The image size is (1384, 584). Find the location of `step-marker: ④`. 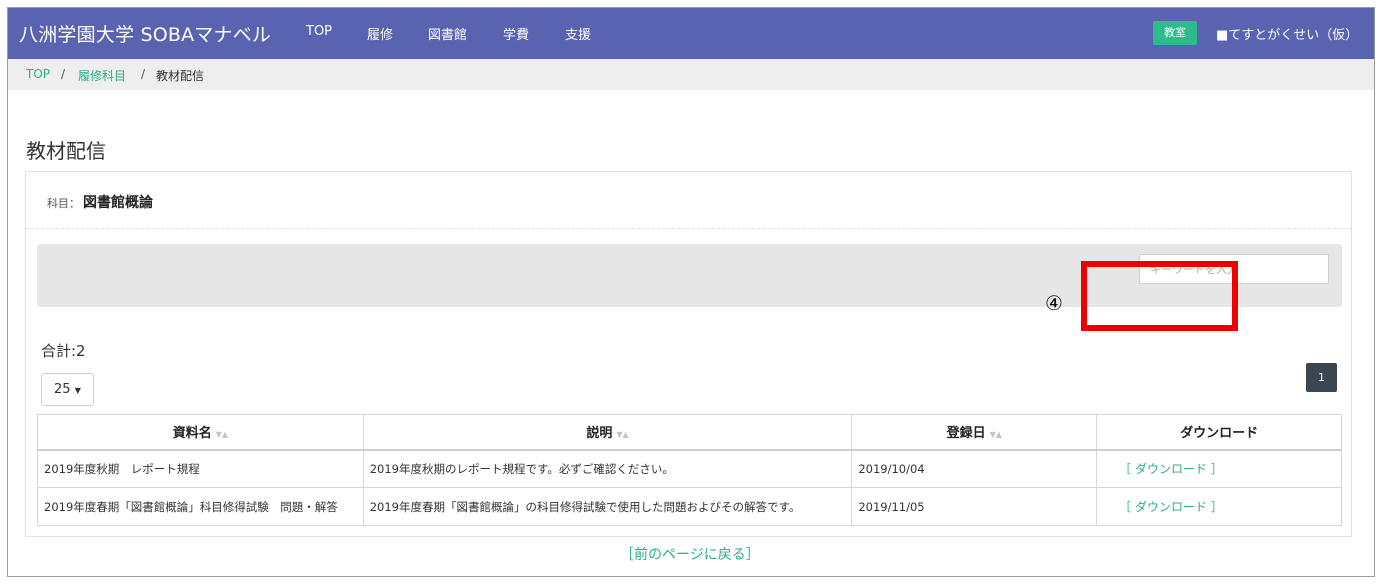

step-marker: ④ is located at coordinates (1054, 303).